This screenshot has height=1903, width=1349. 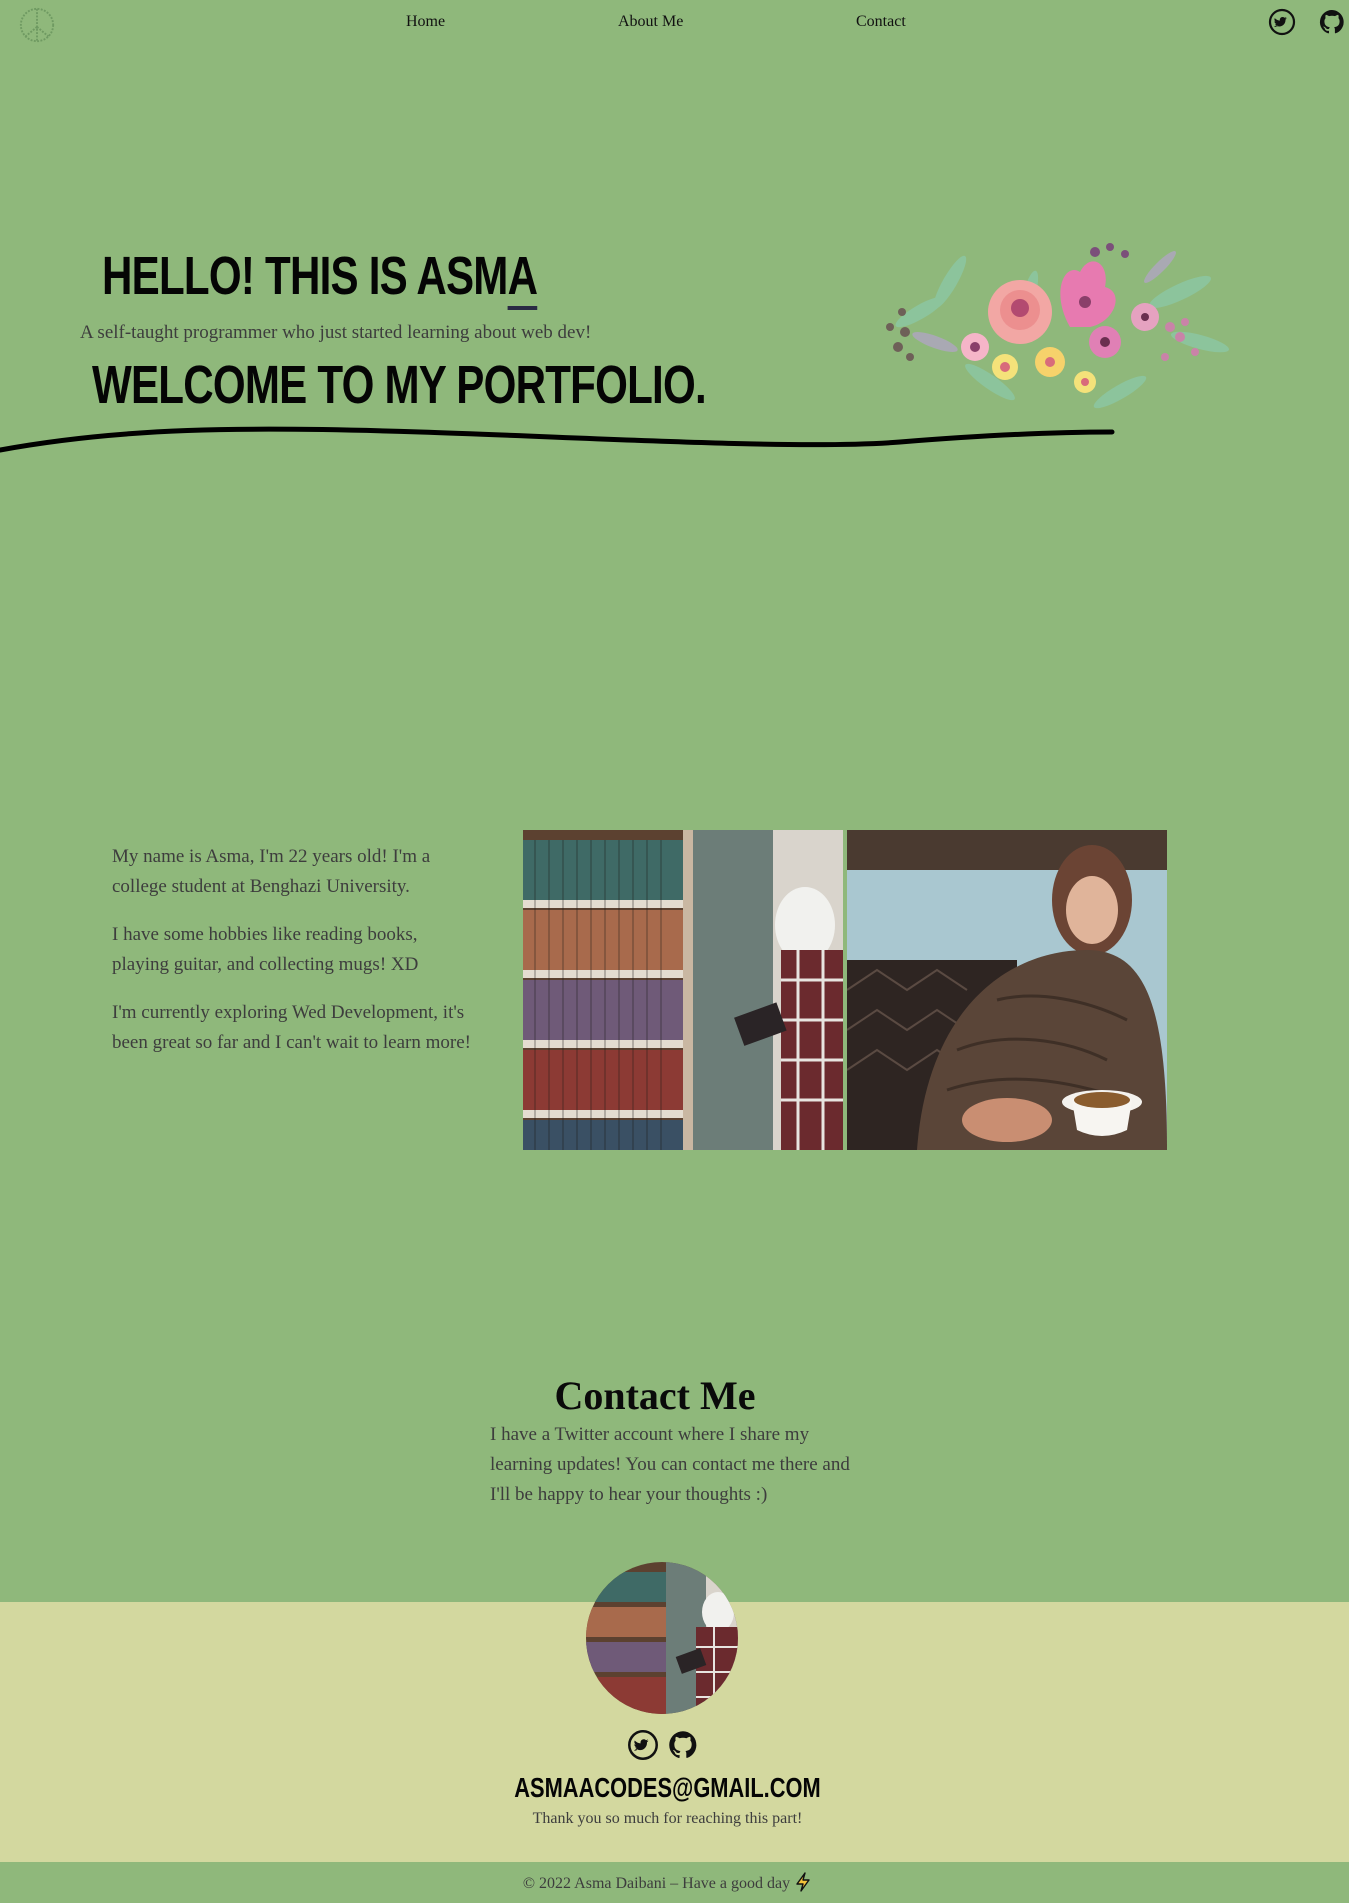 What do you see at coordinates (881, 22) in the screenshot?
I see `nav-contact-link: Contact` at bounding box center [881, 22].